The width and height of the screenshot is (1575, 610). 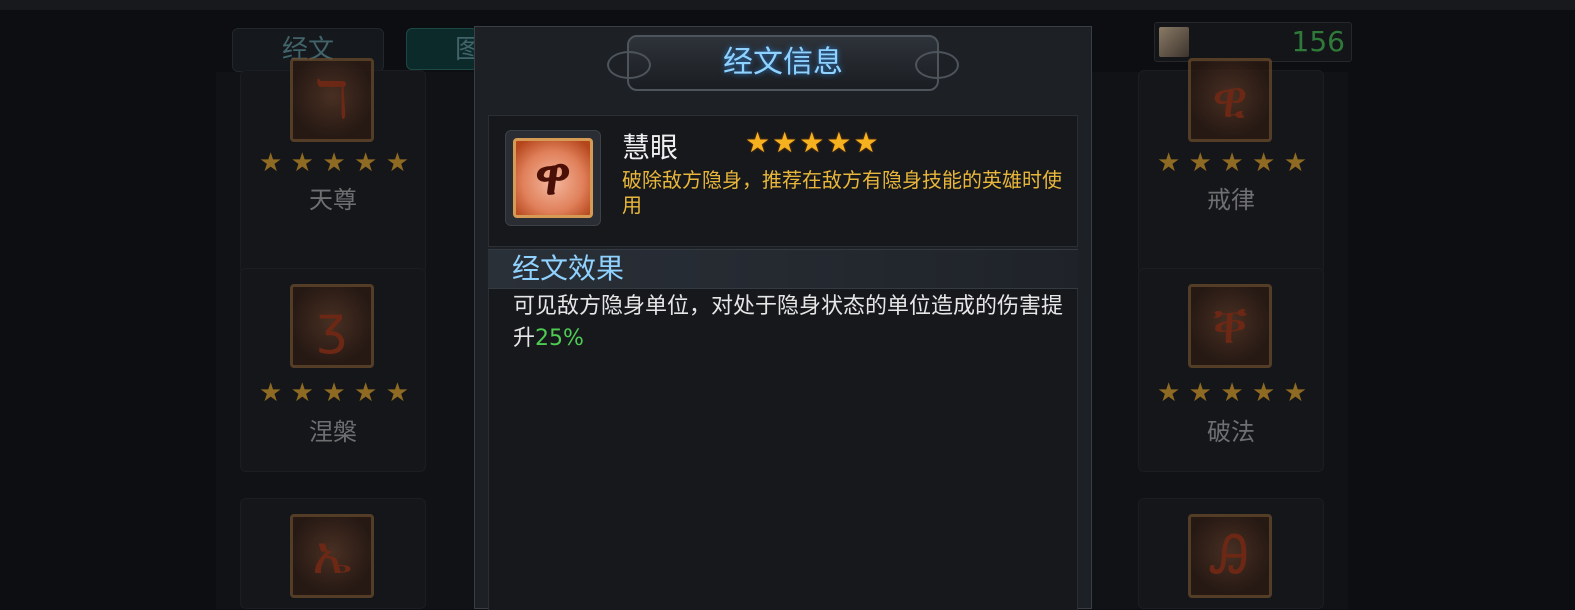 What do you see at coordinates (788, 322) in the screenshot?
I see `effect-body: 可见敌方隐身单位，对处于隐身状态的单位造成的伤害提升` at bounding box center [788, 322].